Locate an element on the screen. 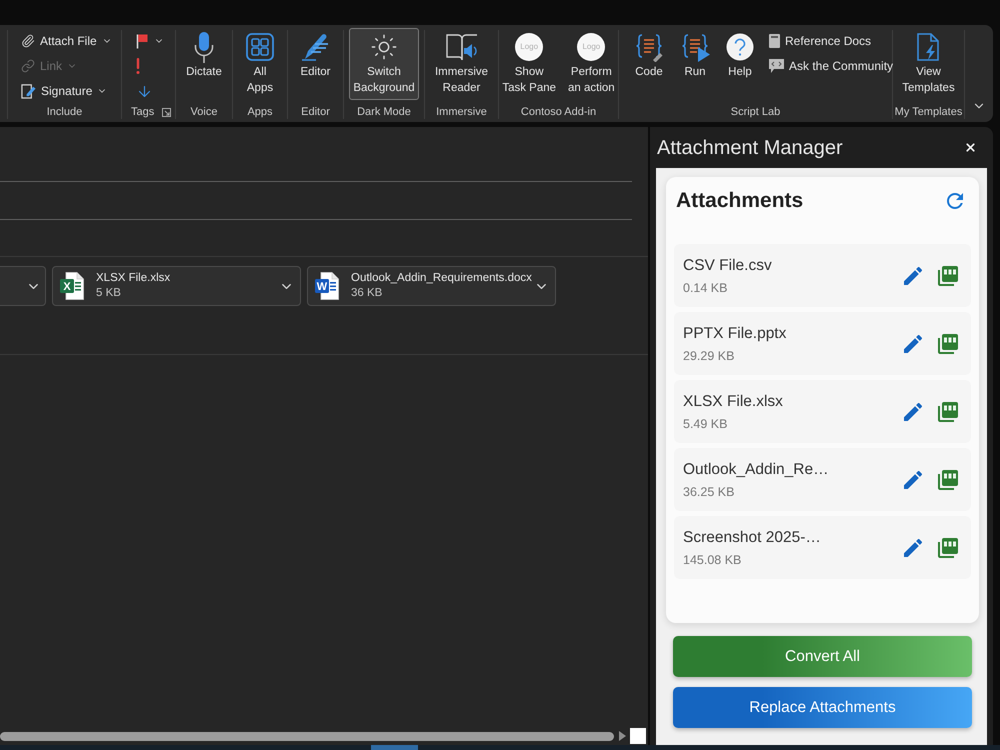 This screenshot has width=1000, height=750. ribbon-button: View Templates is located at coordinates (928, 64).